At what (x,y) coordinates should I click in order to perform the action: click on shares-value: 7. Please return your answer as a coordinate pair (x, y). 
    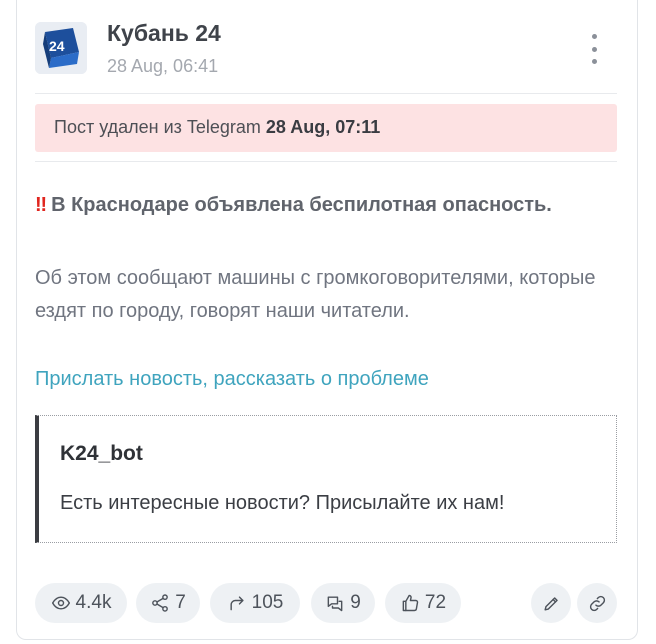
    Looking at the image, I should click on (180, 602).